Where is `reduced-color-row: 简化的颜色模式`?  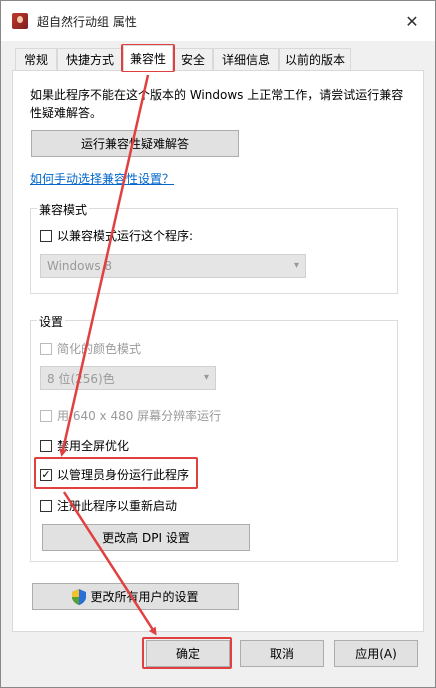 reduced-color-row: 简化的颜色模式 is located at coordinates (90, 348).